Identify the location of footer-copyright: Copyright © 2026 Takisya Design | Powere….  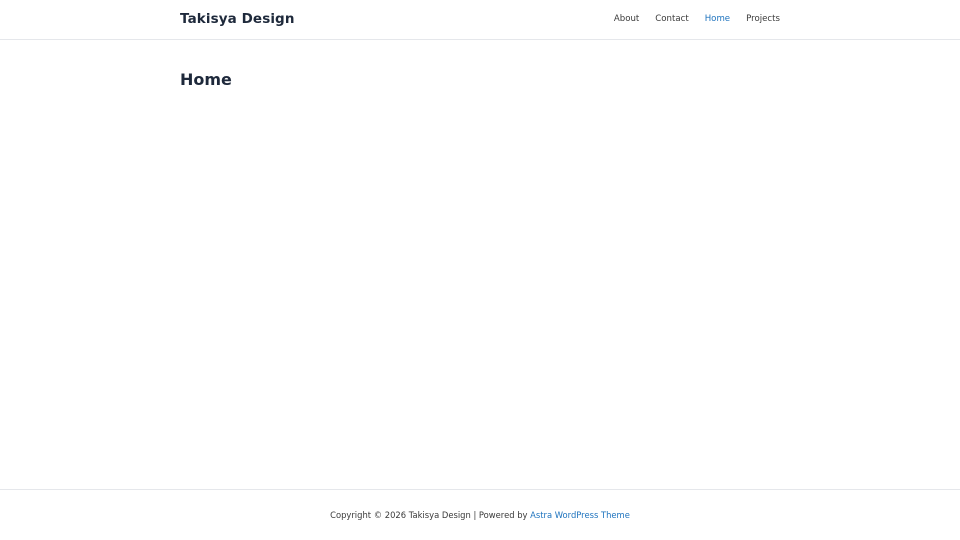
(480, 515).